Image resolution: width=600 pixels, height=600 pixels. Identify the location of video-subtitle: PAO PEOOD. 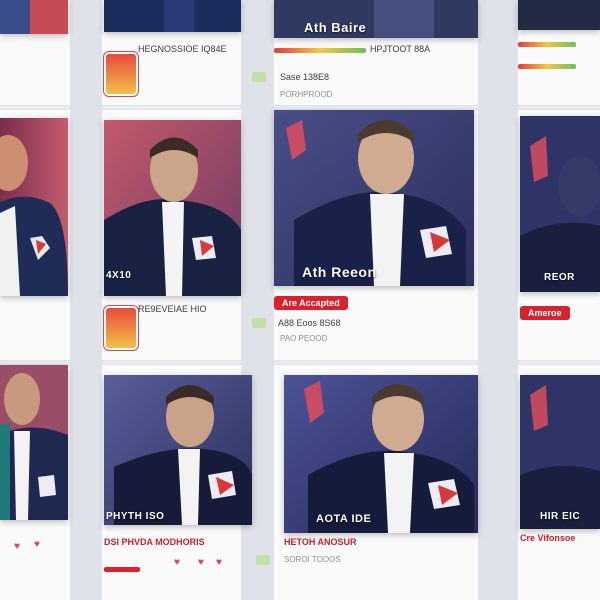
(304, 338).